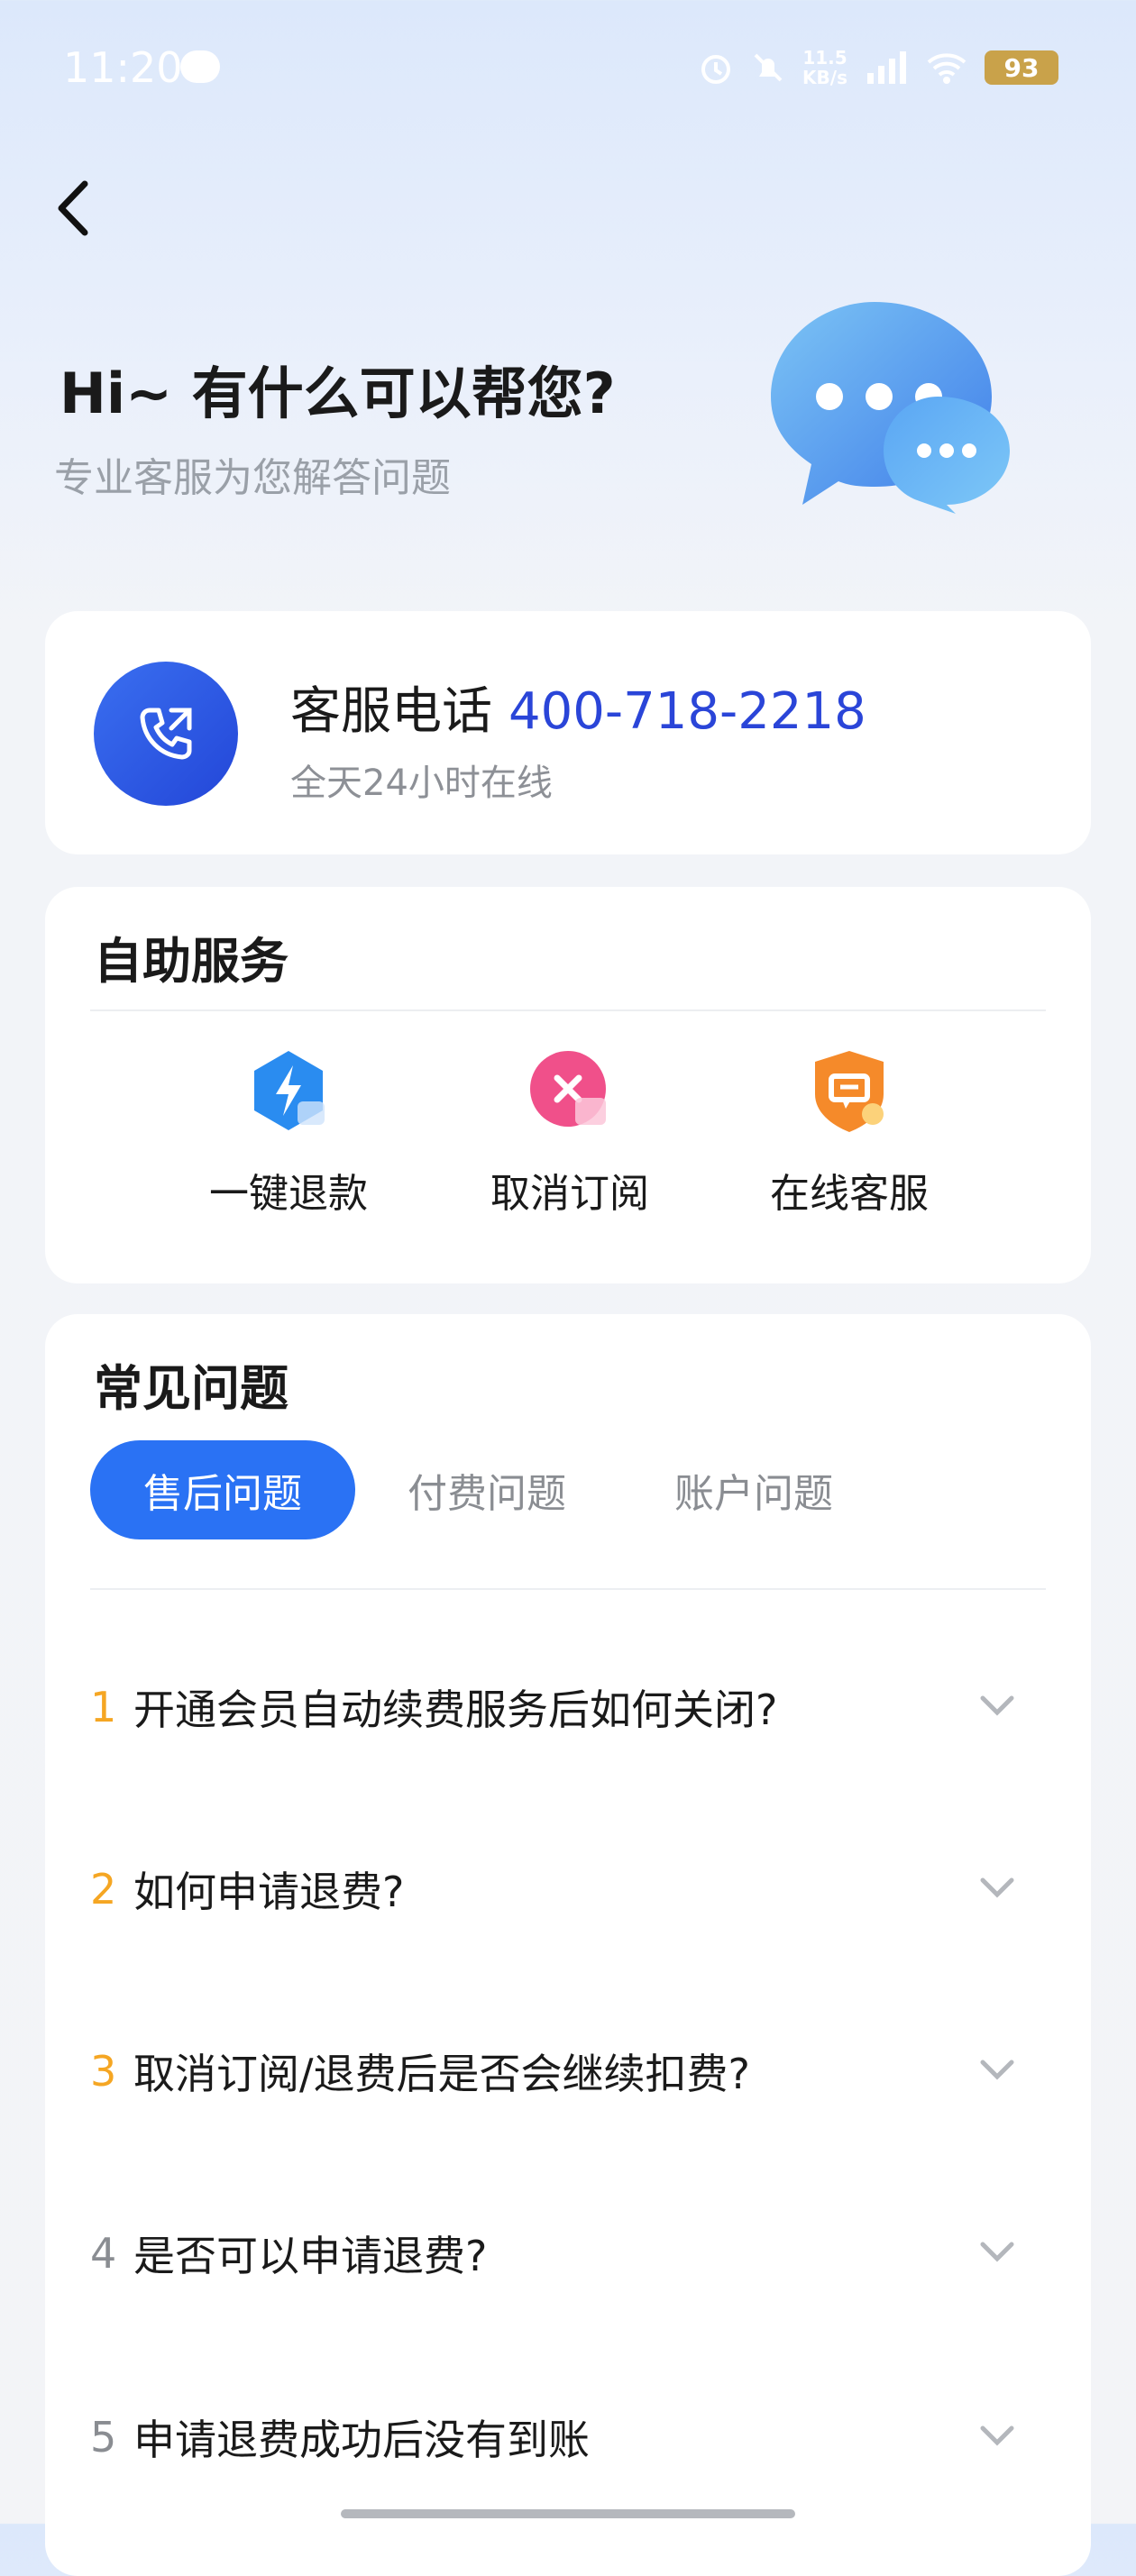 This screenshot has height=2576, width=1136. I want to click on status-icons: 11.5 KB/s 93, so click(878, 67).